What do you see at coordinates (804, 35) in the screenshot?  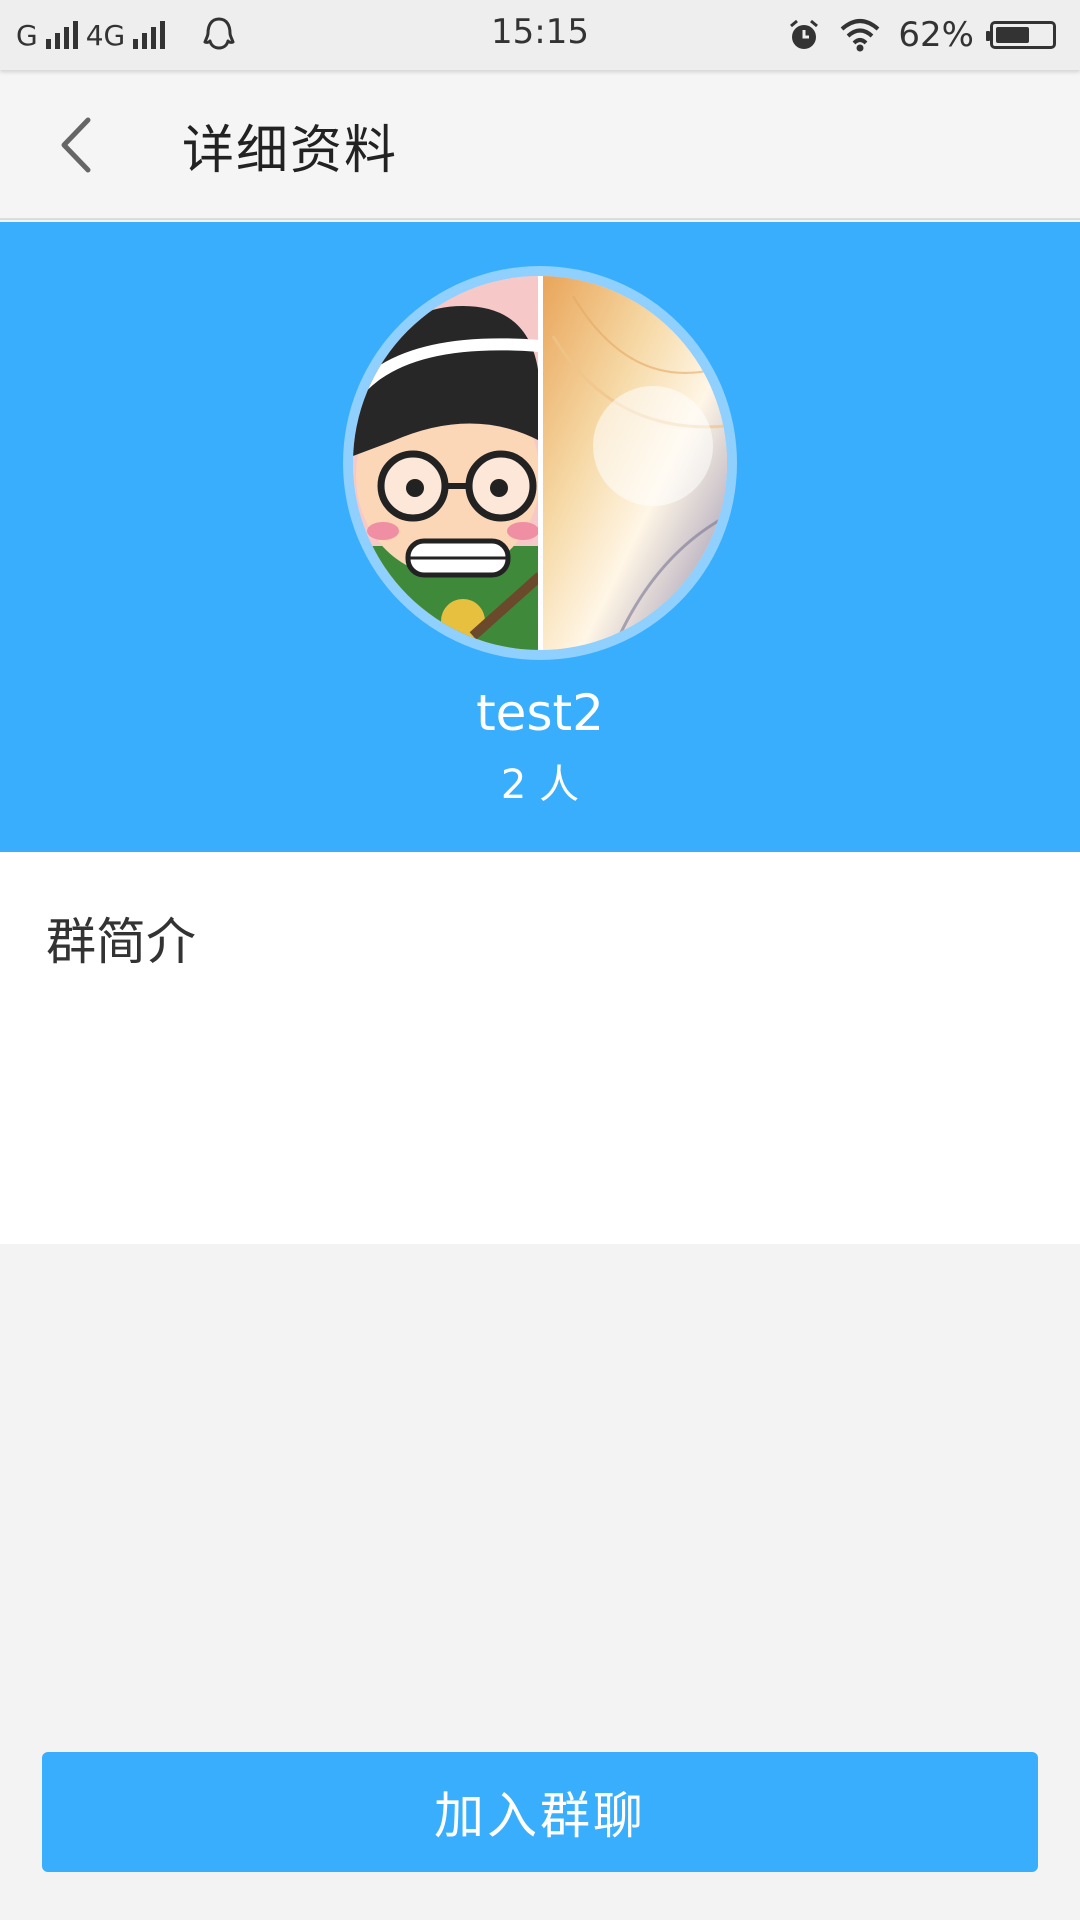 I see `alarm-icon` at bounding box center [804, 35].